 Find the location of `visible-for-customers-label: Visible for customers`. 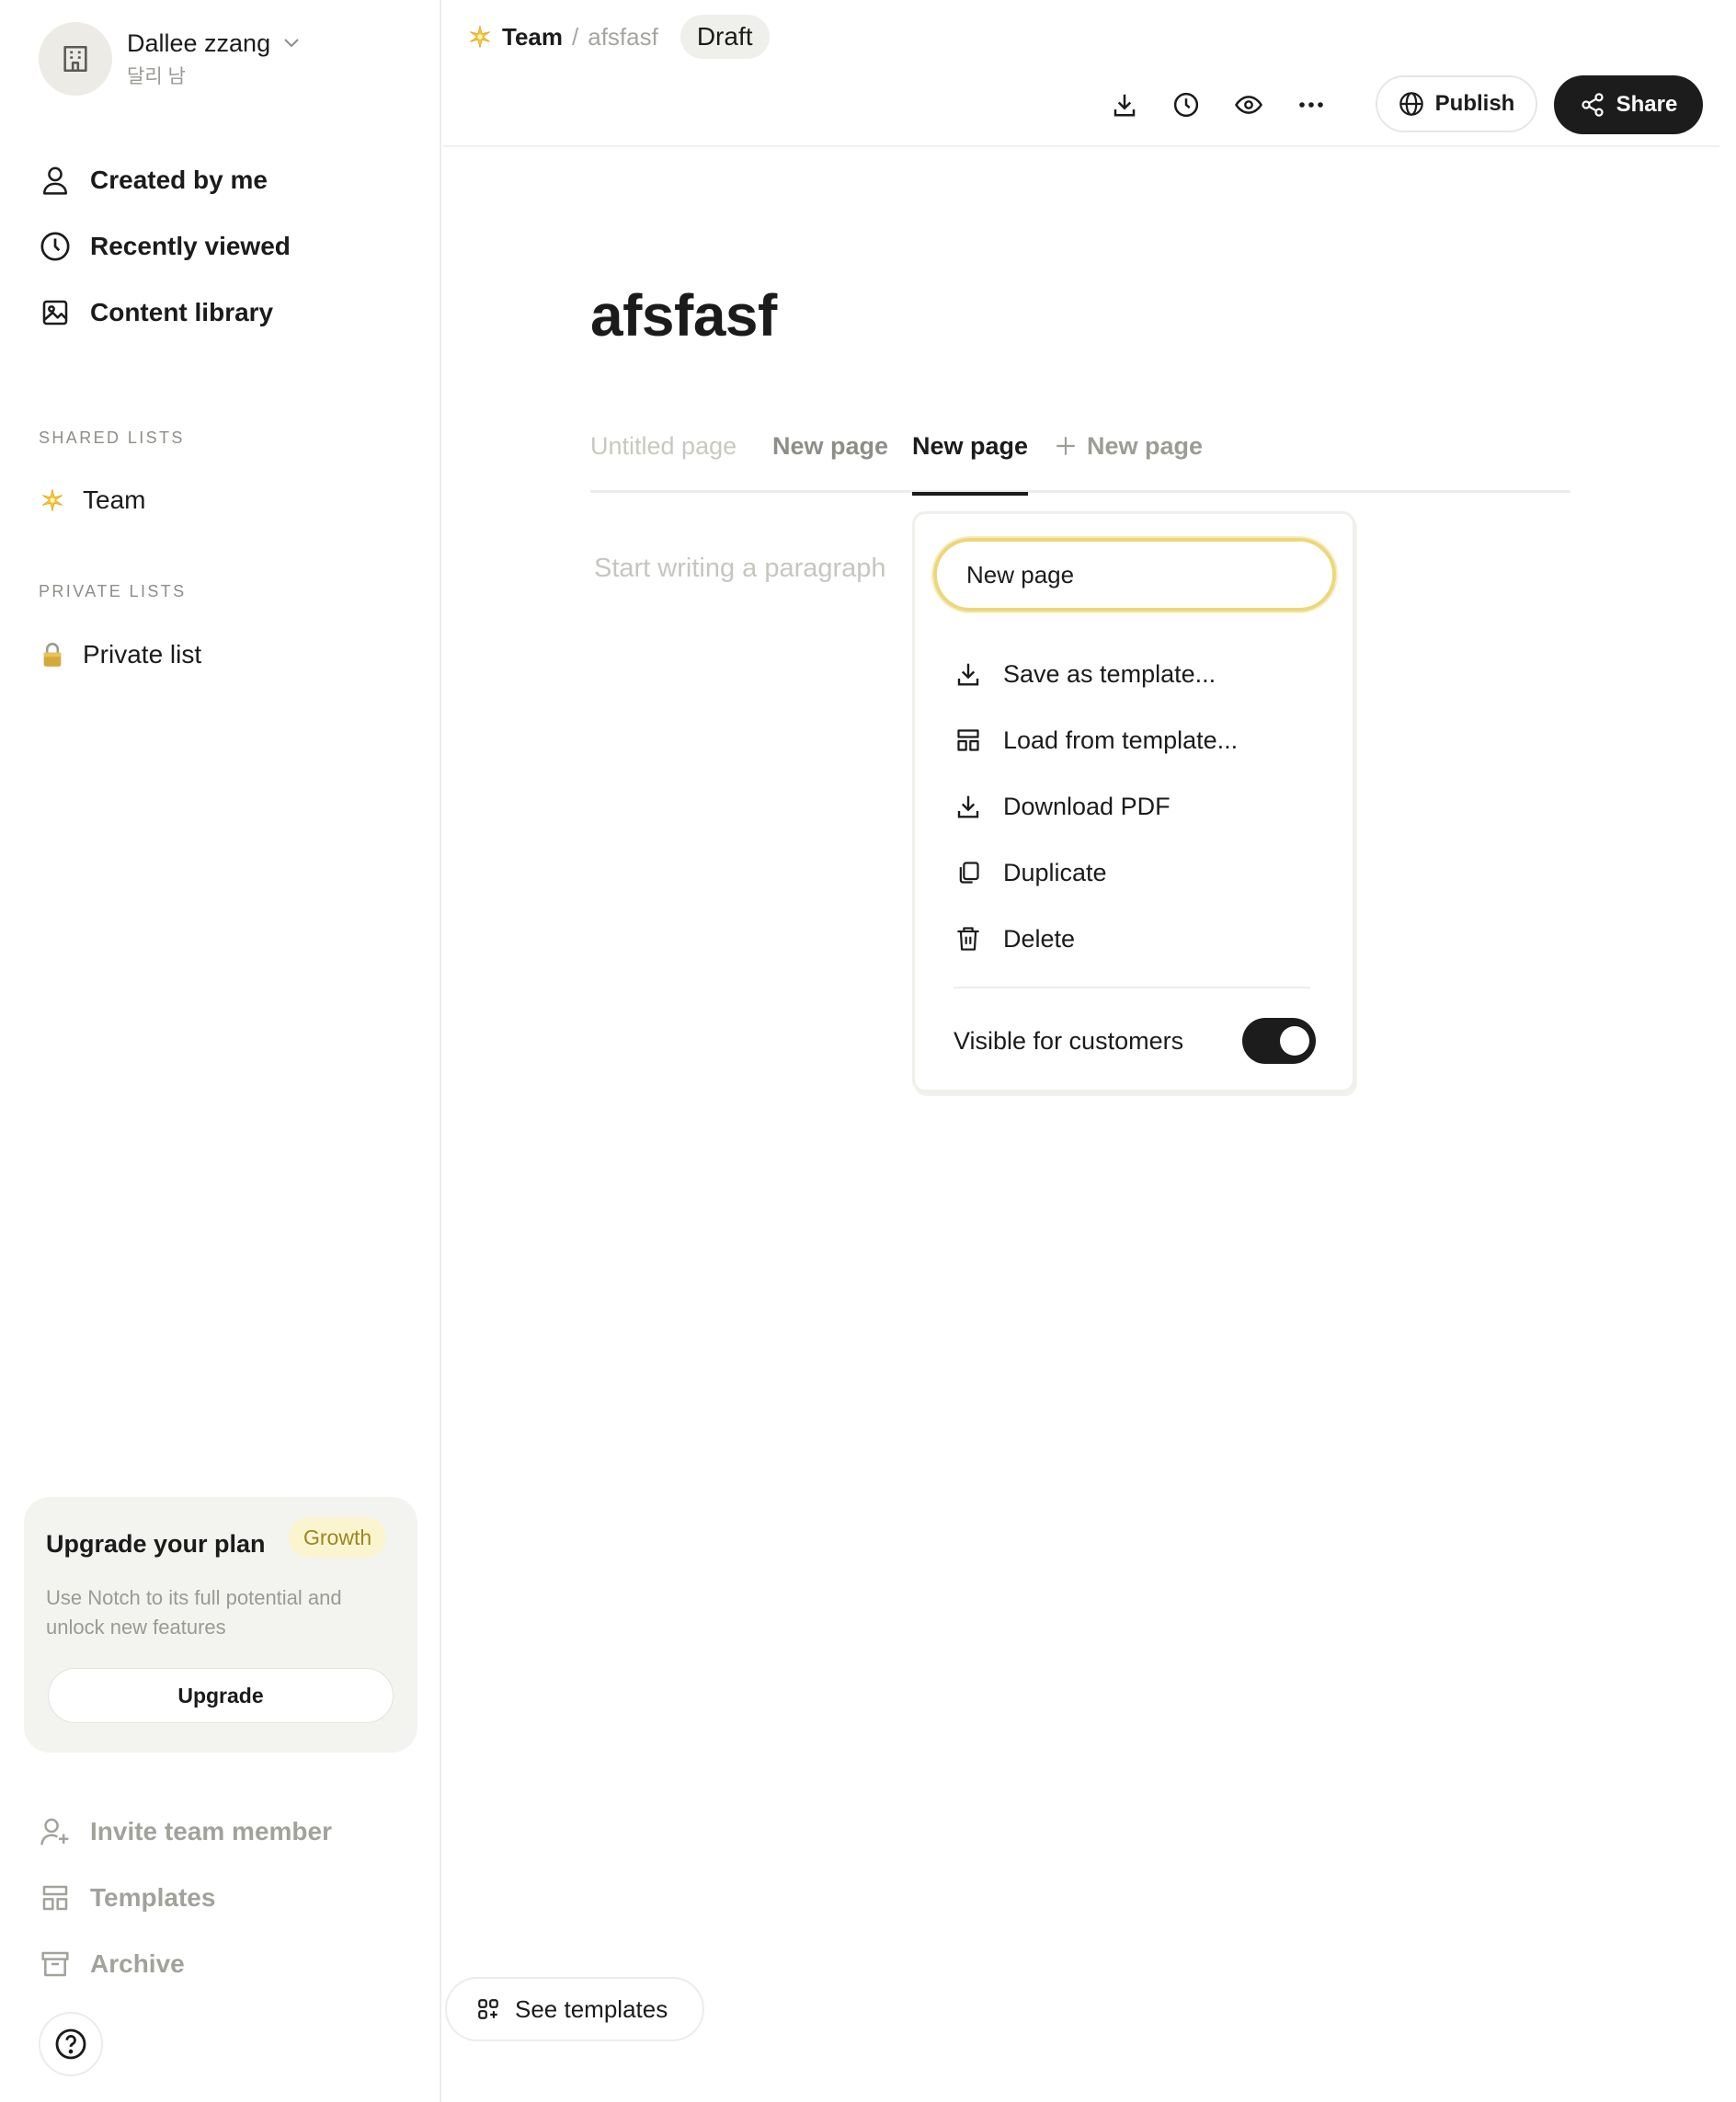

visible-for-customers-label: Visible for customers is located at coordinates (1069, 1040).